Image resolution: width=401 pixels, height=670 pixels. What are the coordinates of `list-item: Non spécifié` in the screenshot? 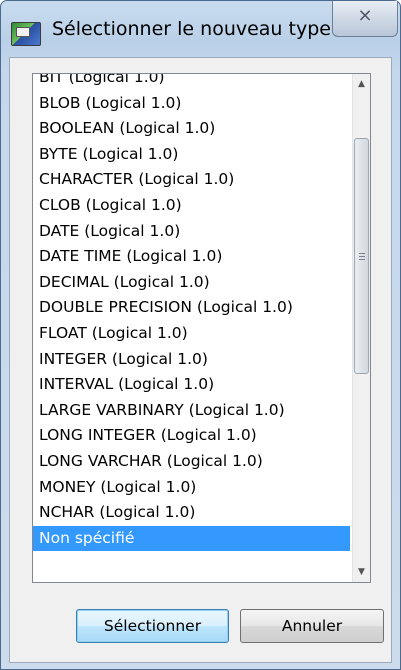 It's located at (191, 538).